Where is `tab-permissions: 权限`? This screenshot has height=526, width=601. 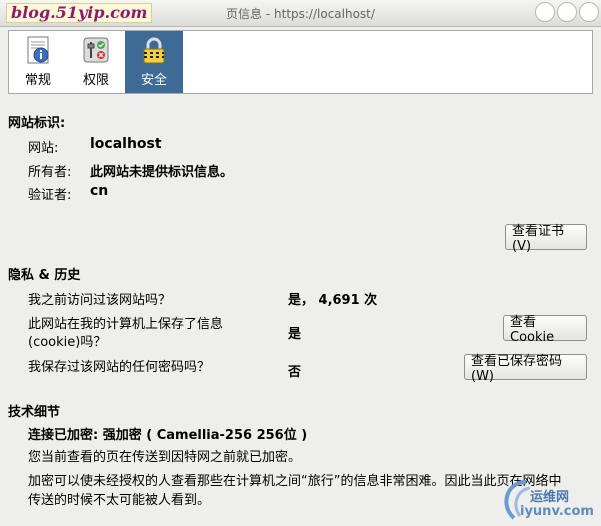 tab-permissions: 权限 is located at coordinates (96, 62).